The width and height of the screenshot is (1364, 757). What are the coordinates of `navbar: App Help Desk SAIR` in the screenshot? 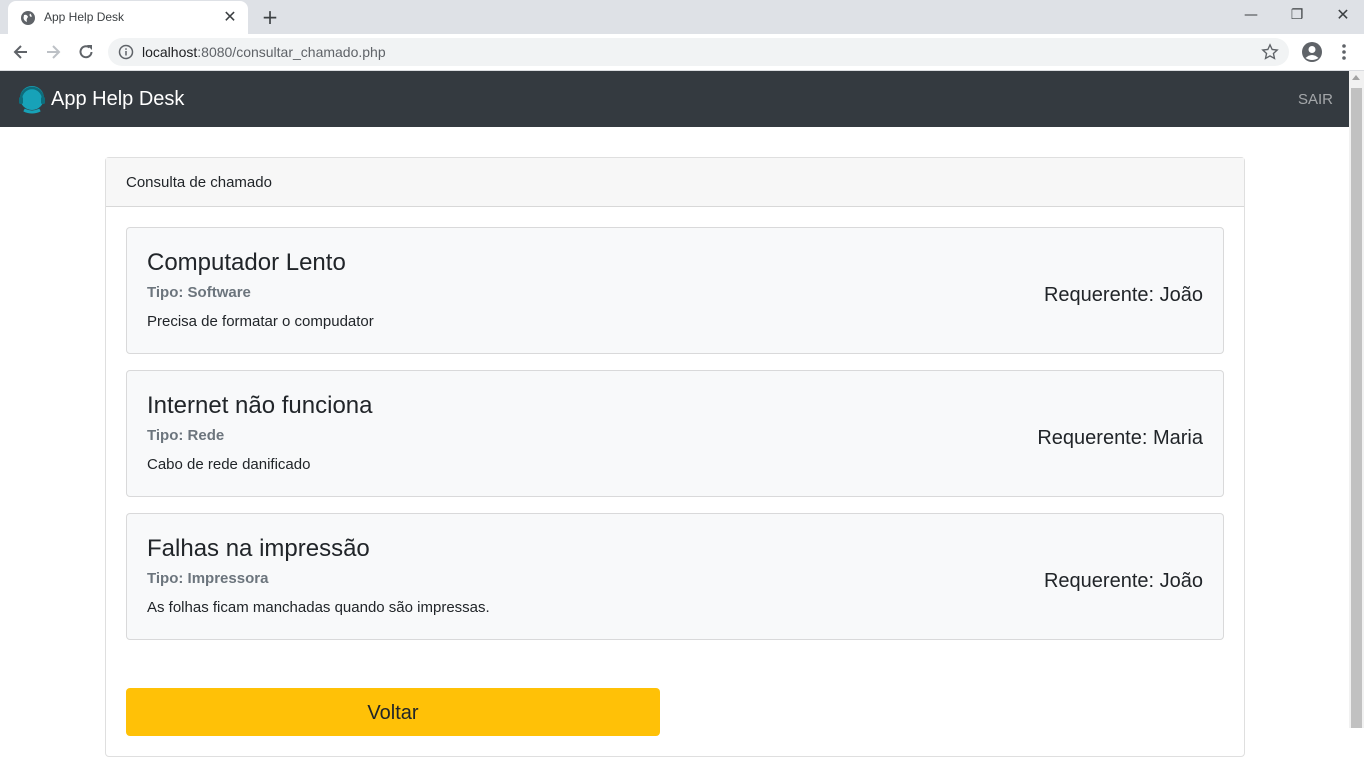 It's located at (674, 99).